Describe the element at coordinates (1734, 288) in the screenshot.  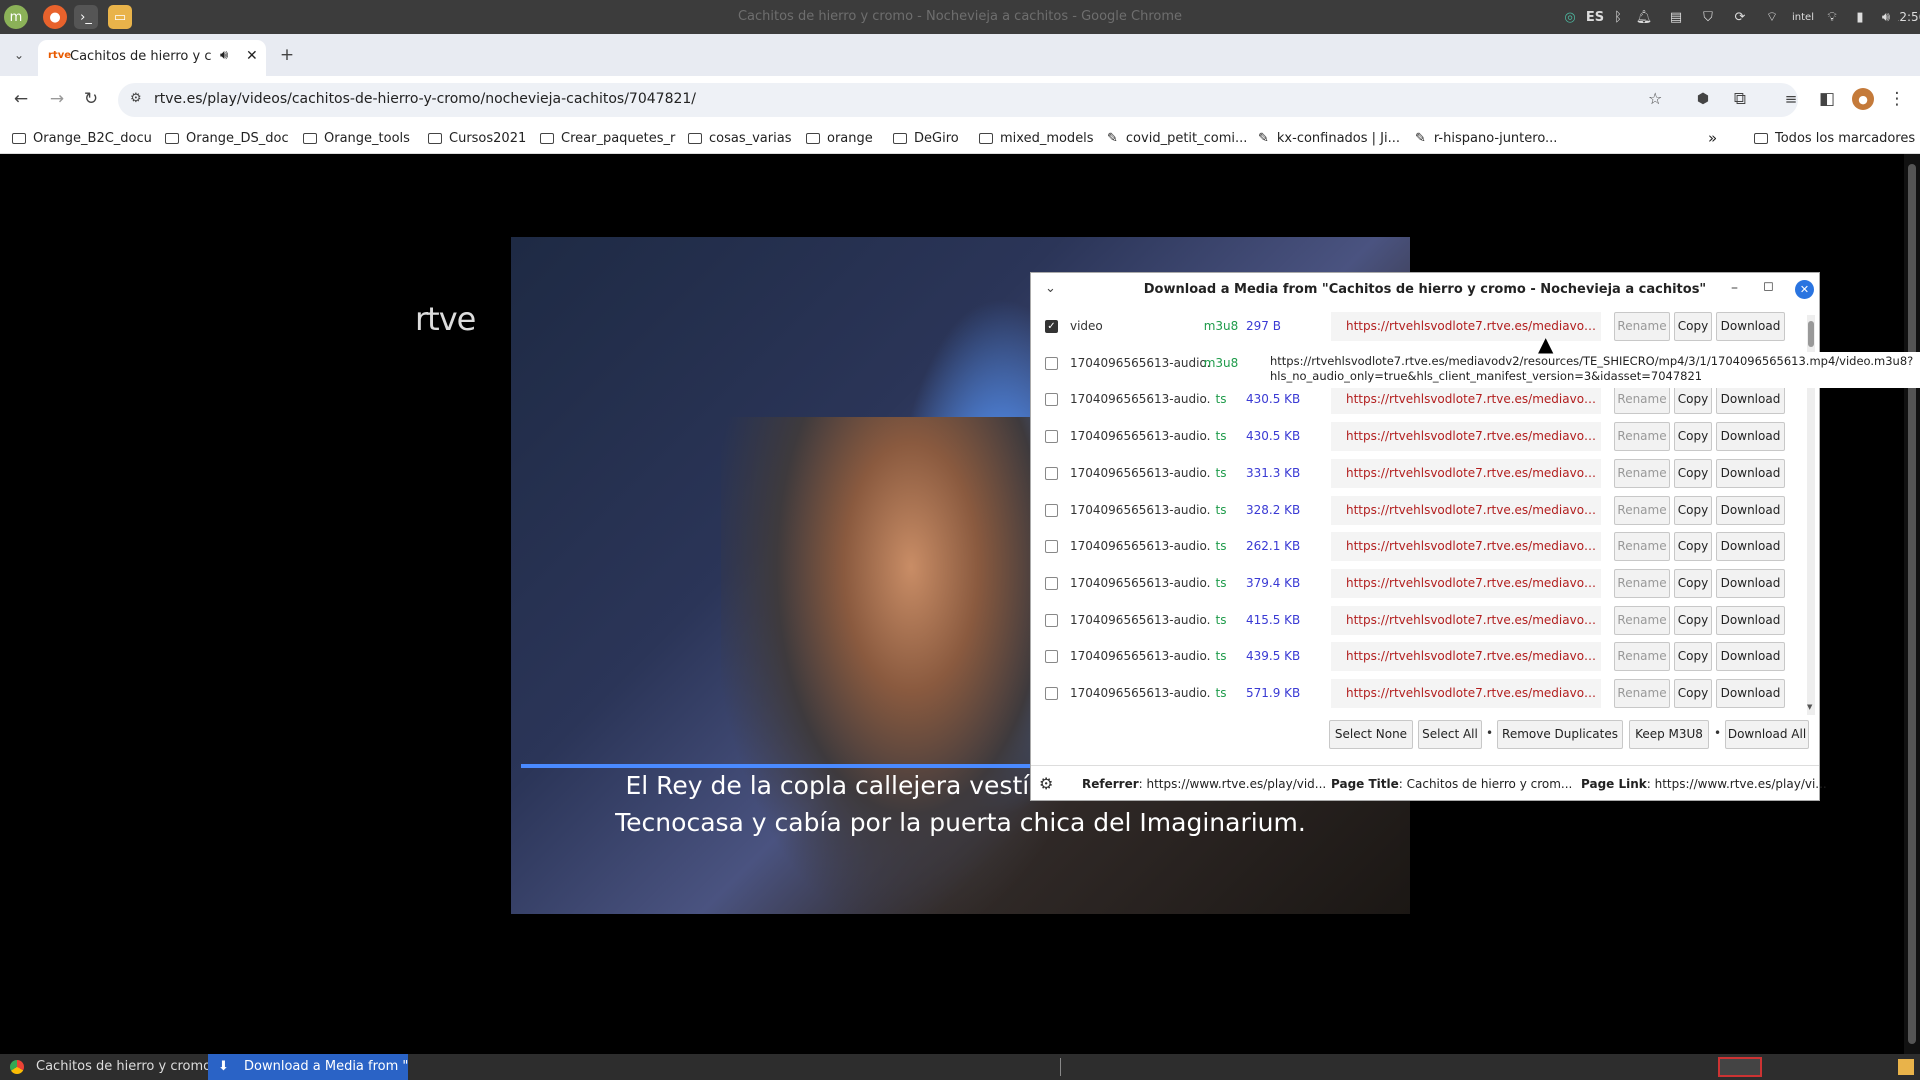
I see `minimize-icon: –` at that location.